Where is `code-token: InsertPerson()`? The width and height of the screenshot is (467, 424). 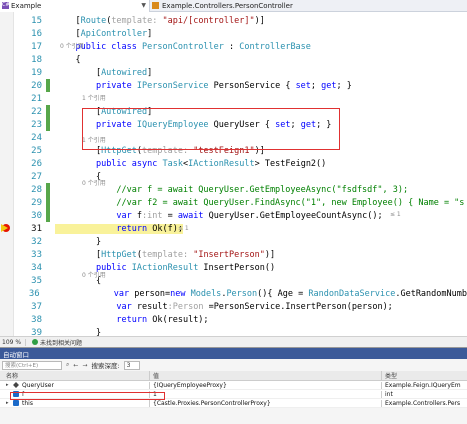 code-token: InsertPerson() is located at coordinates (237, 267).